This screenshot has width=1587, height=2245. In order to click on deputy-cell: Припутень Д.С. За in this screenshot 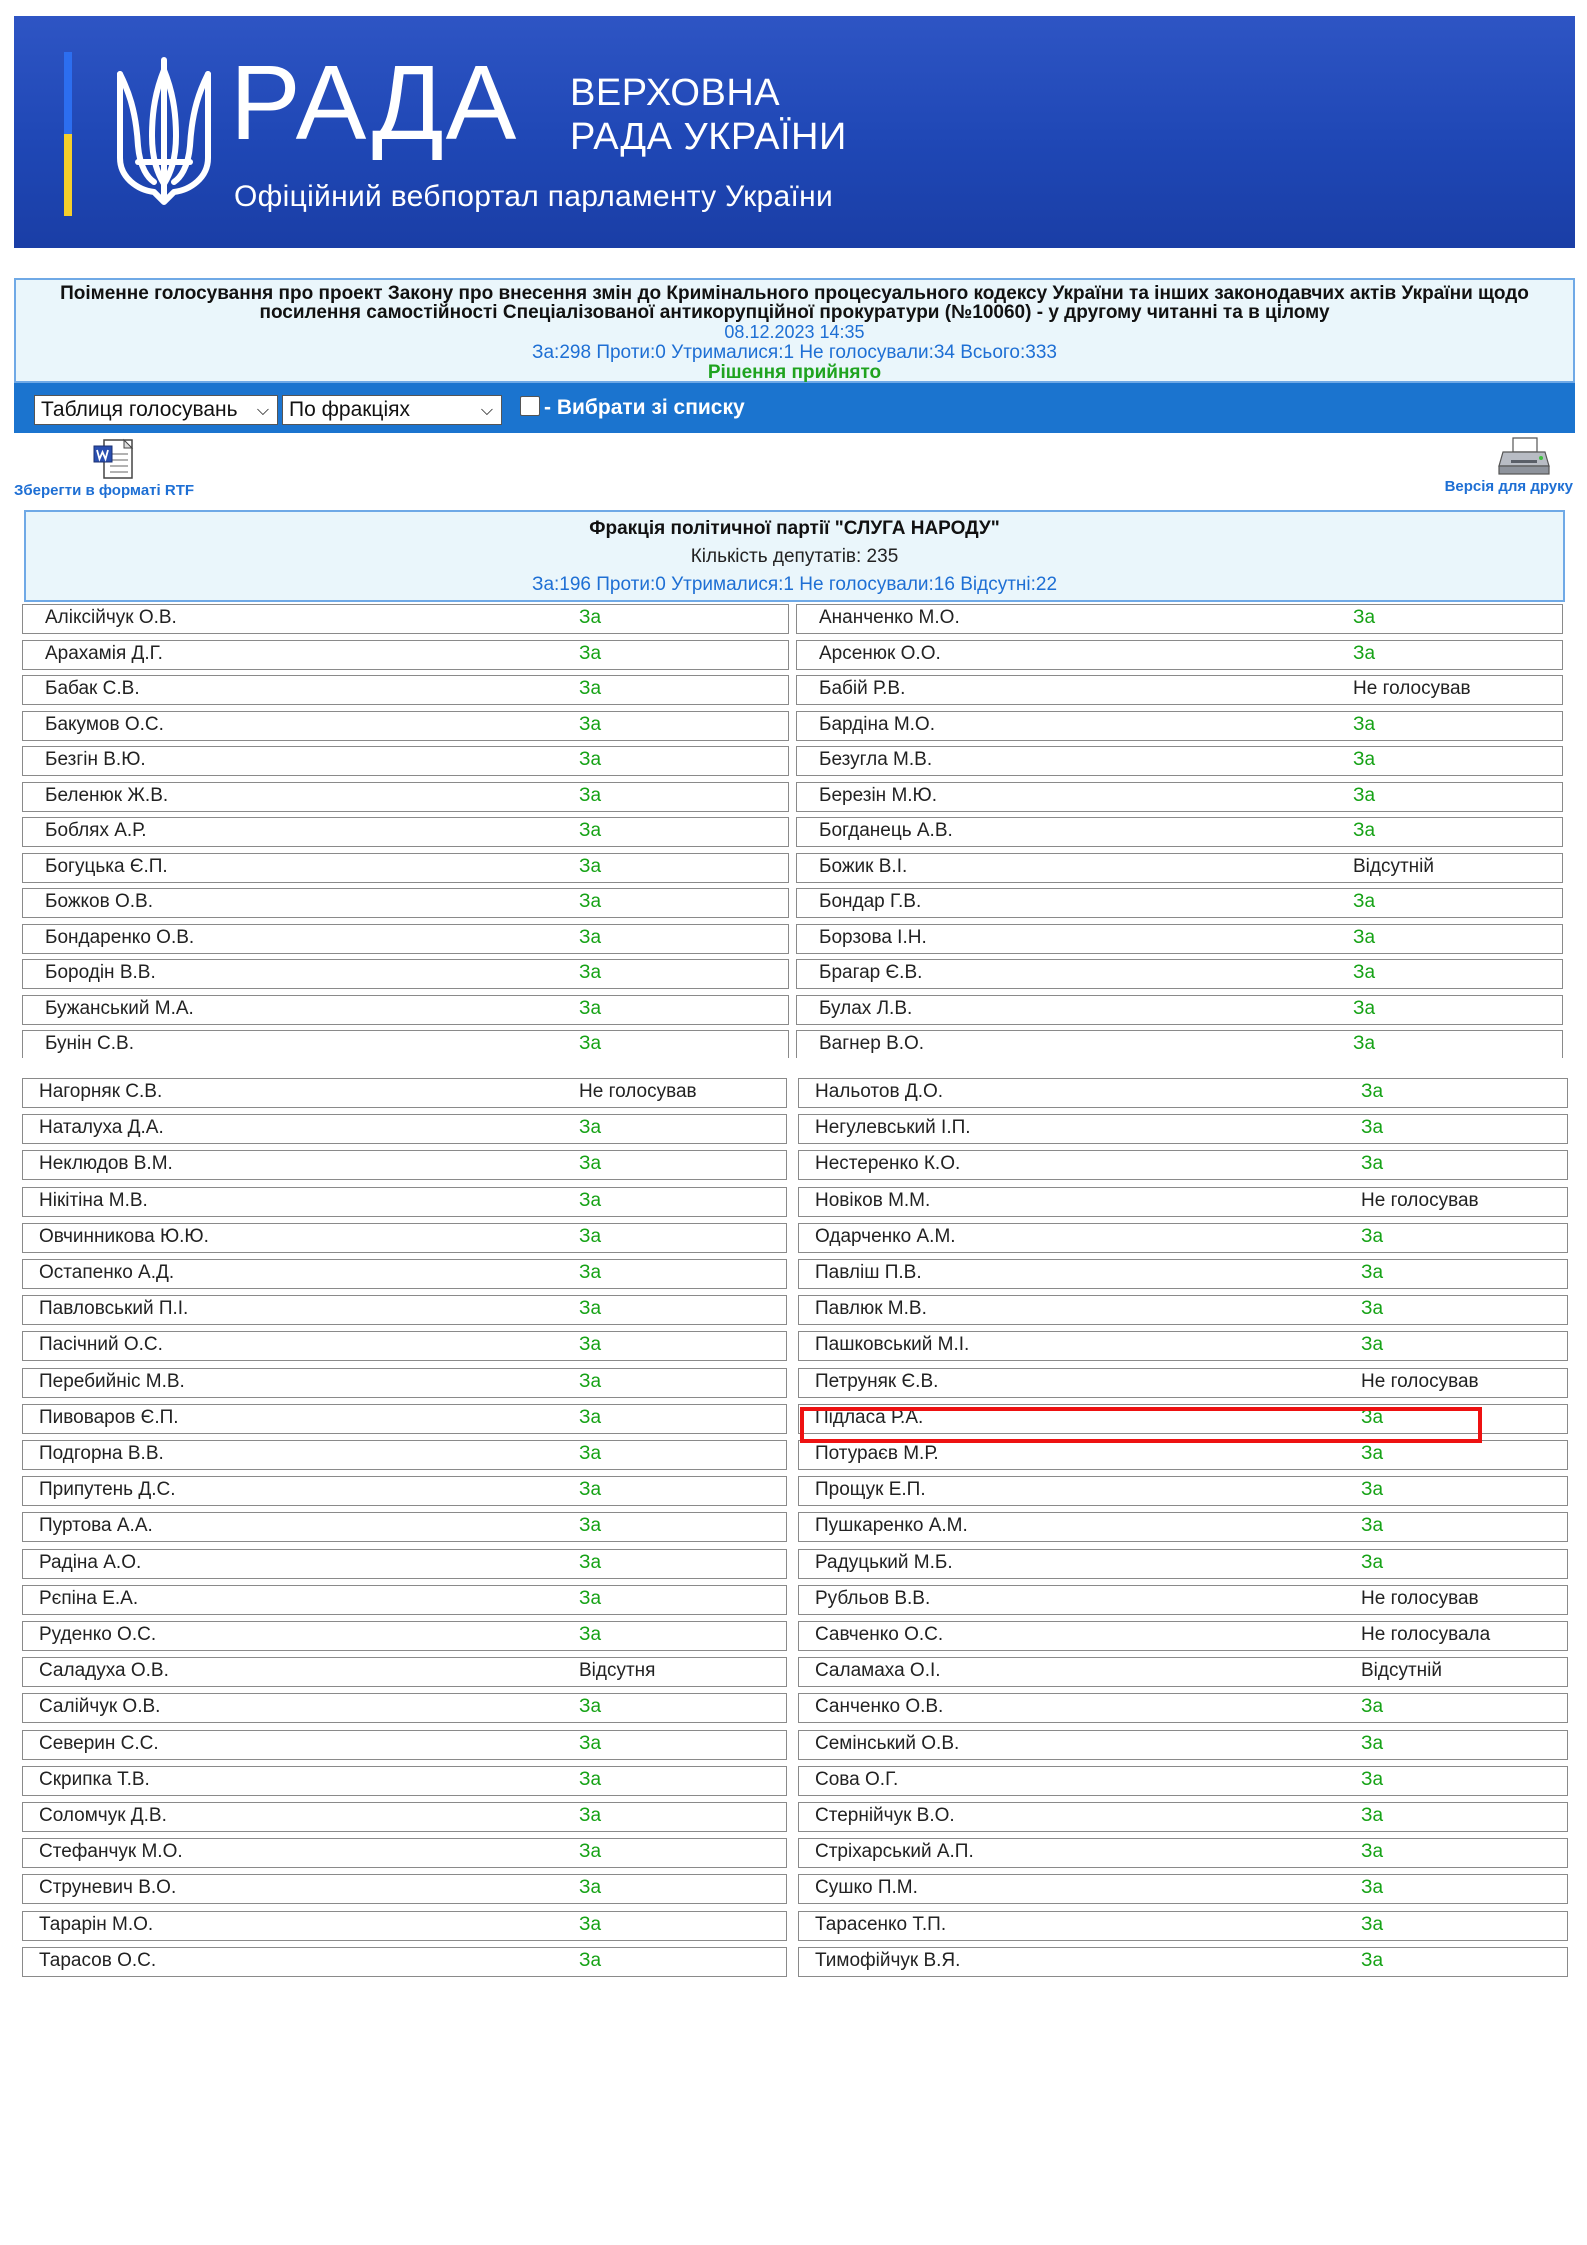, I will do `click(404, 1491)`.